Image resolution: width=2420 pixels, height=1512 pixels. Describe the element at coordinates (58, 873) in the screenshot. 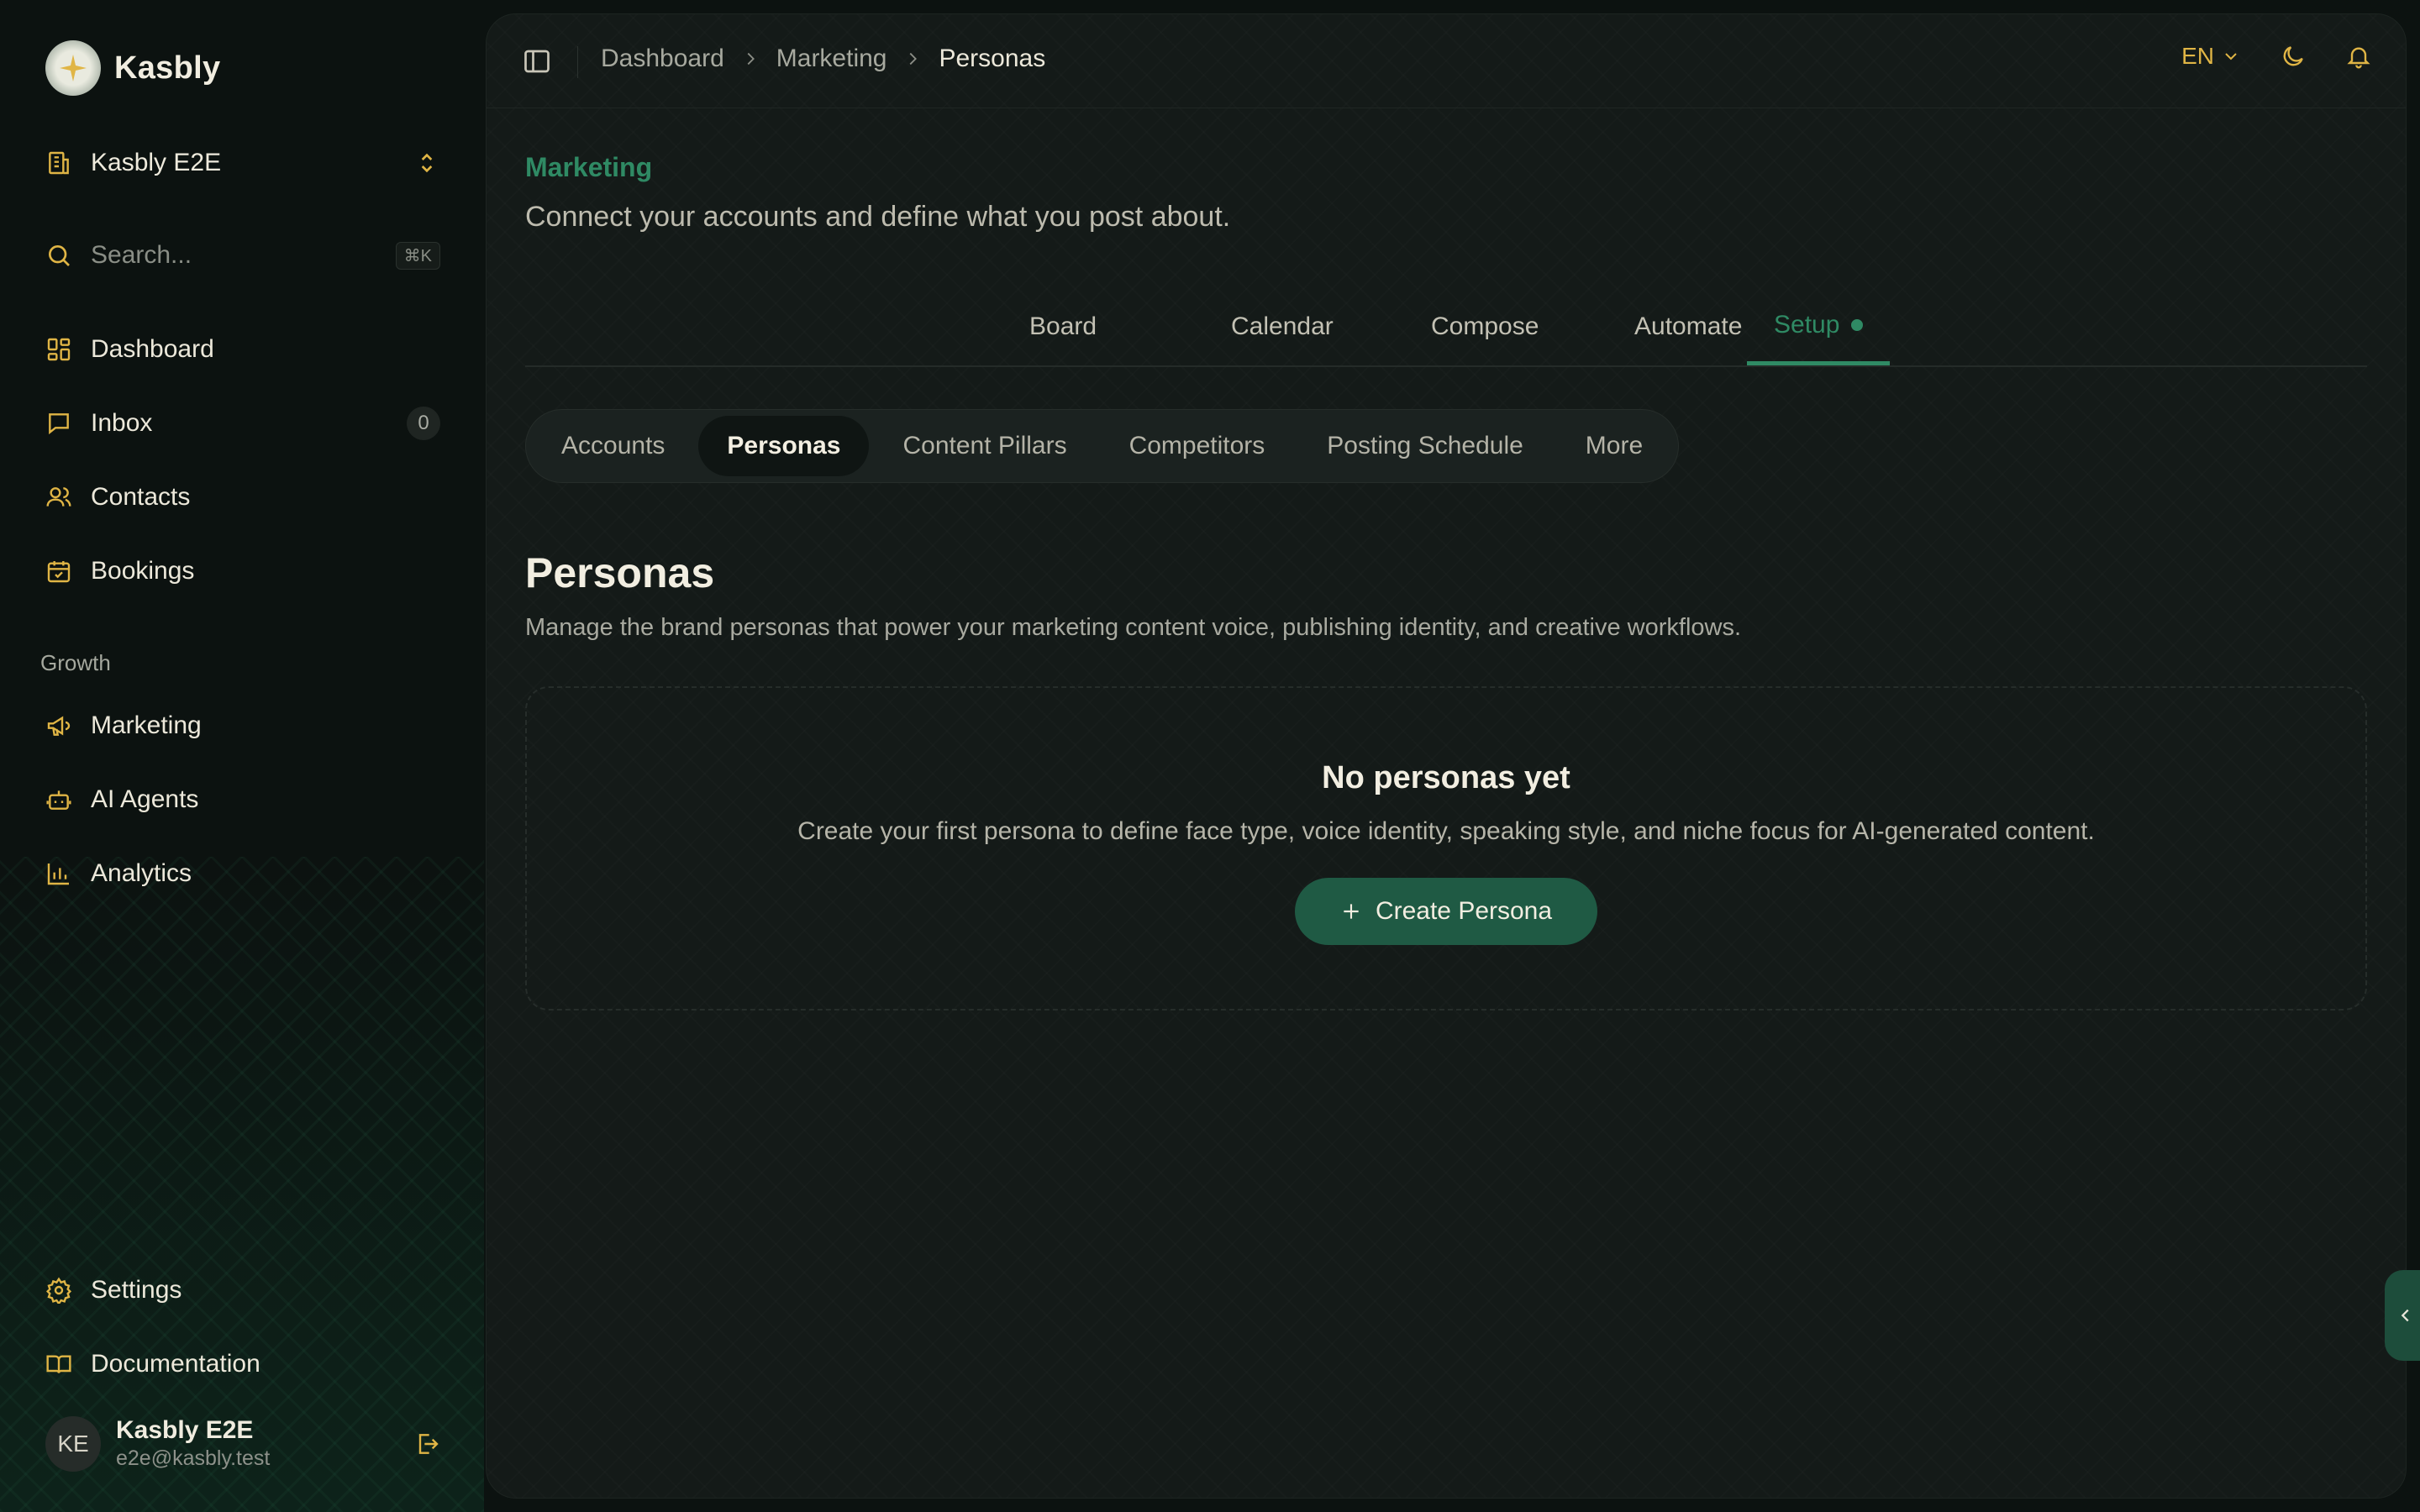

I see `bar-chart-icon` at that location.